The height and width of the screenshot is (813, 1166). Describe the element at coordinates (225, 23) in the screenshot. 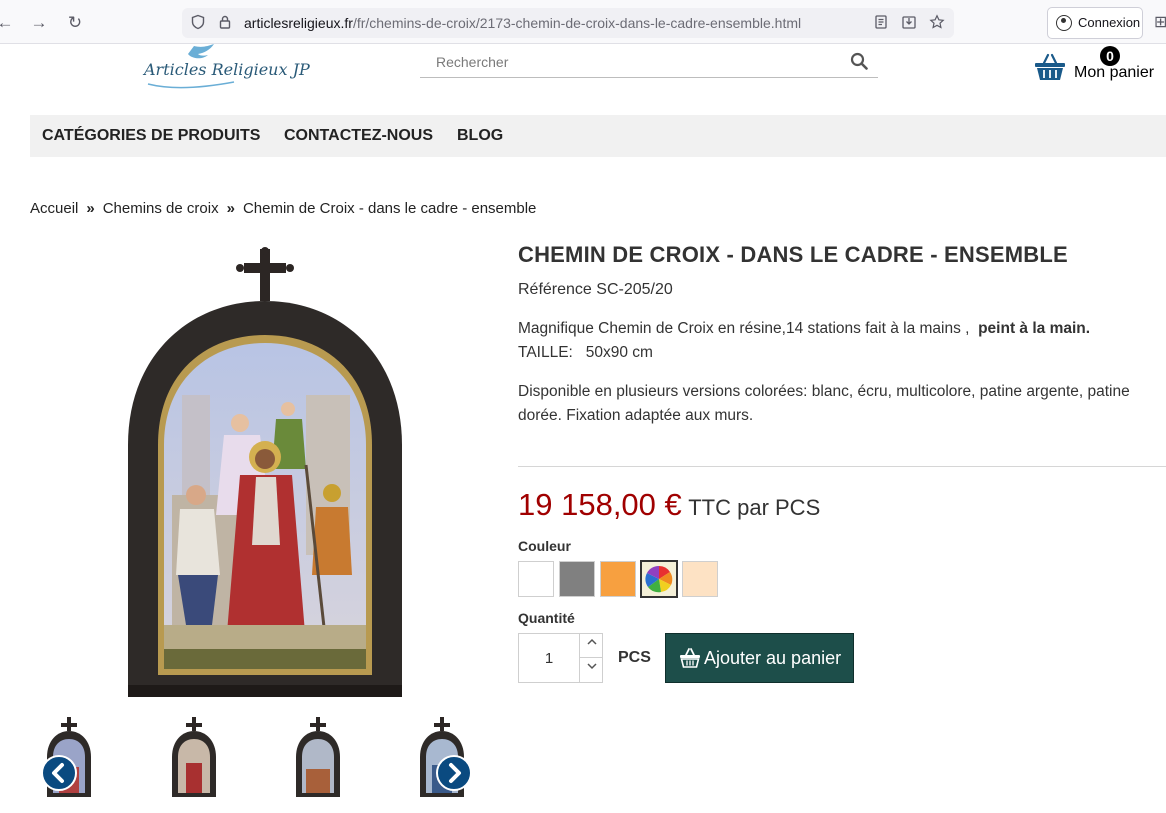

I see `lock-icon` at that location.